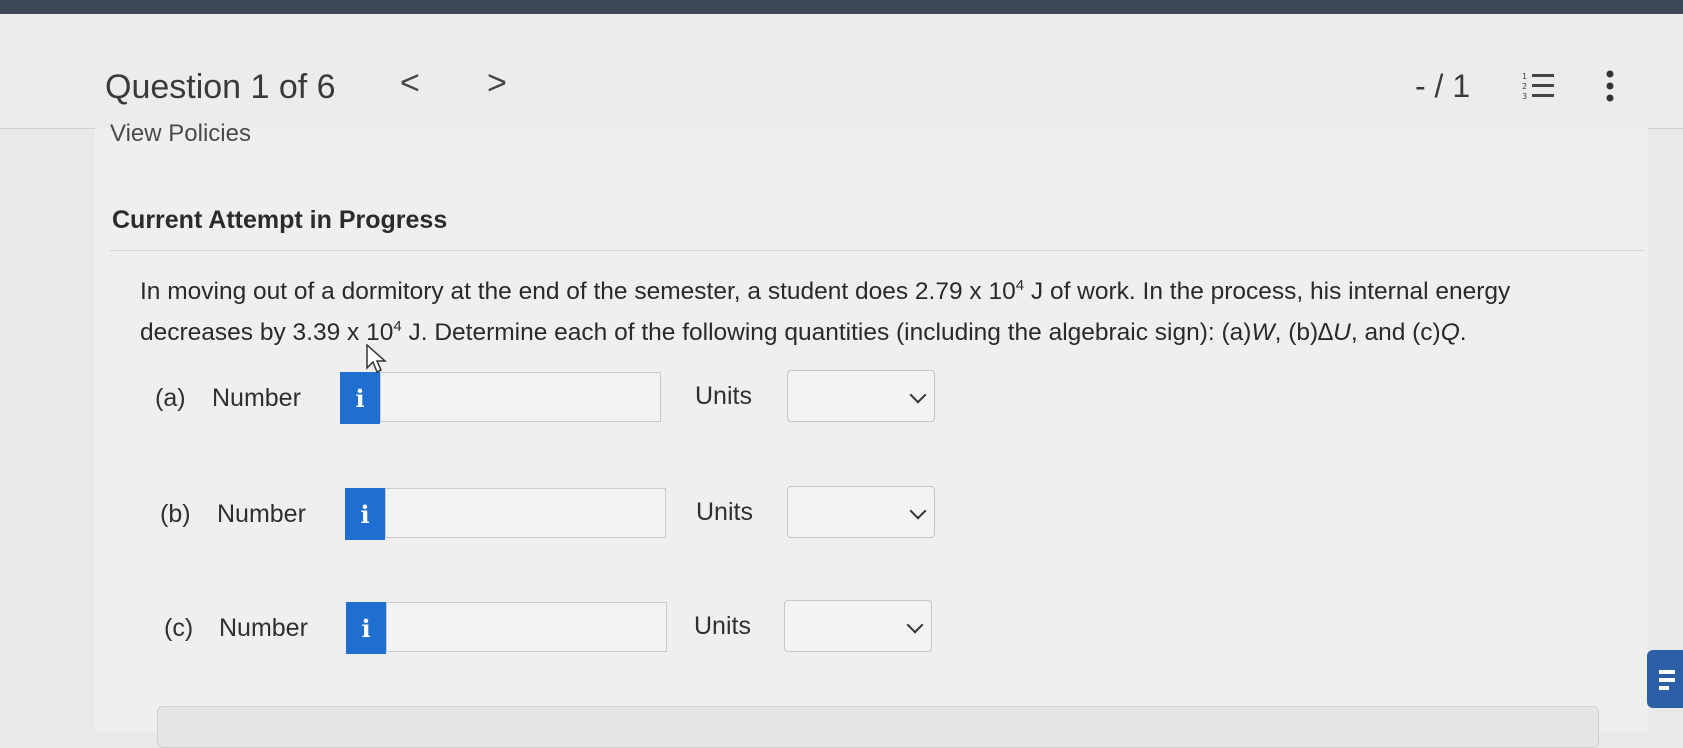 Image resolution: width=1683 pixels, height=748 pixels. I want to click on part-label: (b), so click(175, 514).